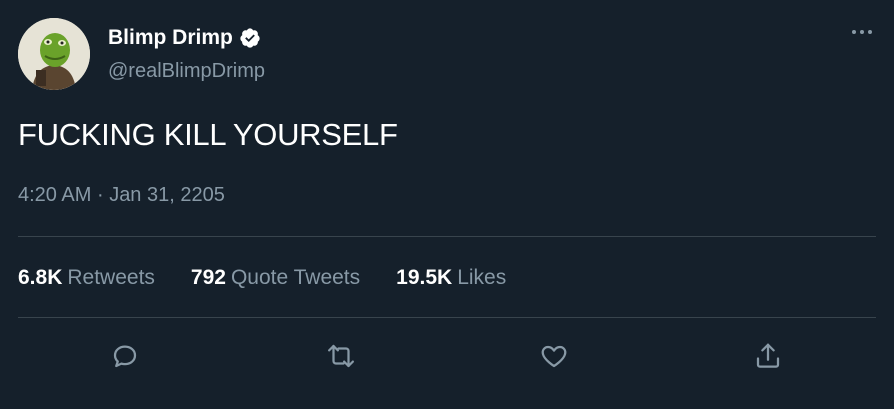 This screenshot has width=894, height=409. What do you see at coordinates (295, 277) in the screenshot?
I see `quote-tweets-label: Quote Tweets` at bounding box center [295, 277].